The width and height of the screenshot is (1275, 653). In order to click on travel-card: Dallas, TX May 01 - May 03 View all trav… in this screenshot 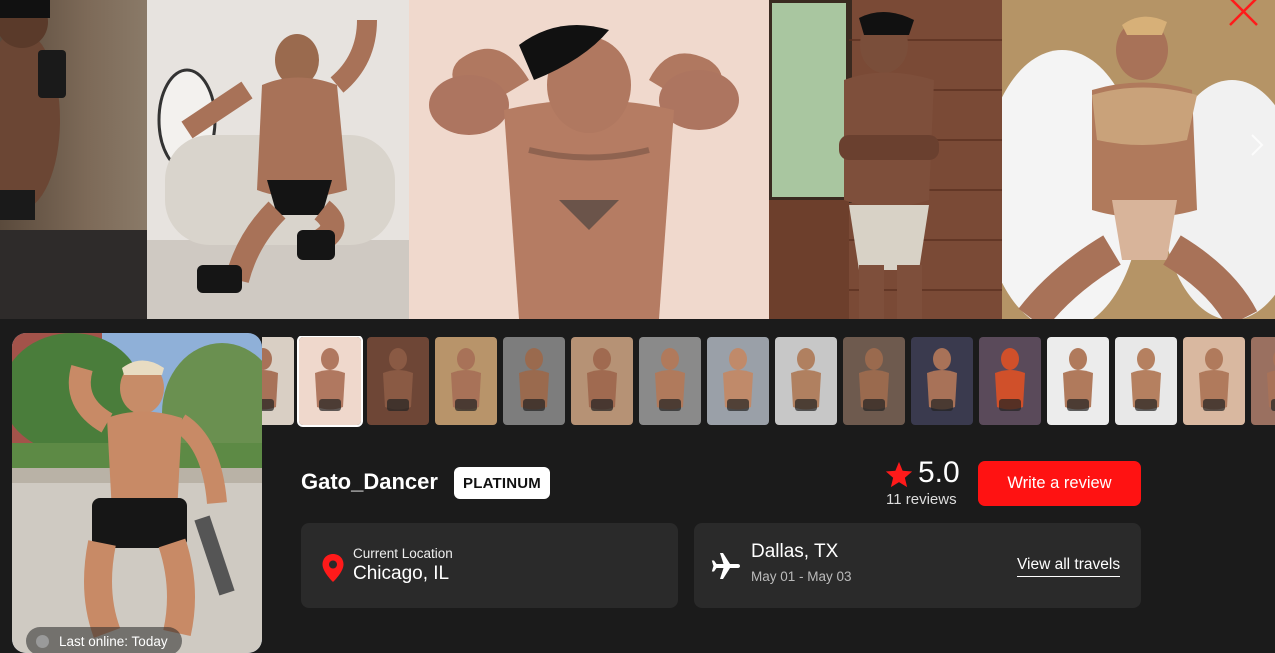, I will do `click(917, 565)`.